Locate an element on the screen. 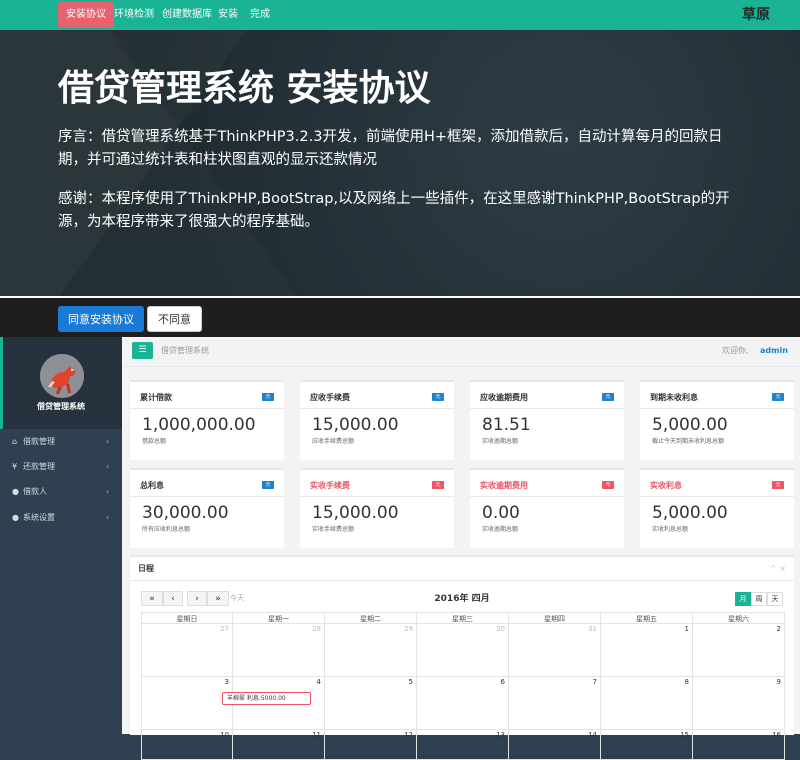  calendar-day: 3 is located at coordinates (187, 703).